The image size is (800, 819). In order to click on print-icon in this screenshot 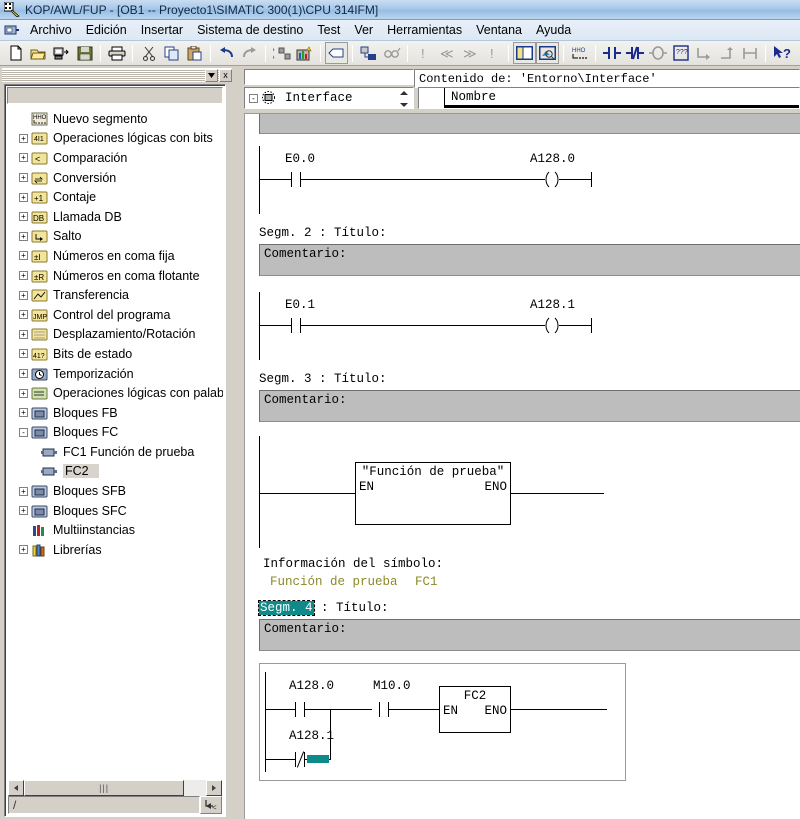, I will do `click(116, 53)`.